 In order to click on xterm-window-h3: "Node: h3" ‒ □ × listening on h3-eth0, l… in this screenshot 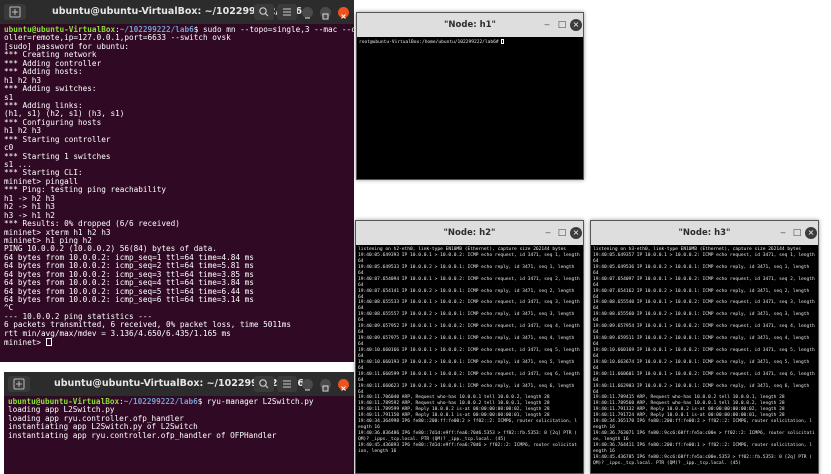, I will do `click(704, 347)`.